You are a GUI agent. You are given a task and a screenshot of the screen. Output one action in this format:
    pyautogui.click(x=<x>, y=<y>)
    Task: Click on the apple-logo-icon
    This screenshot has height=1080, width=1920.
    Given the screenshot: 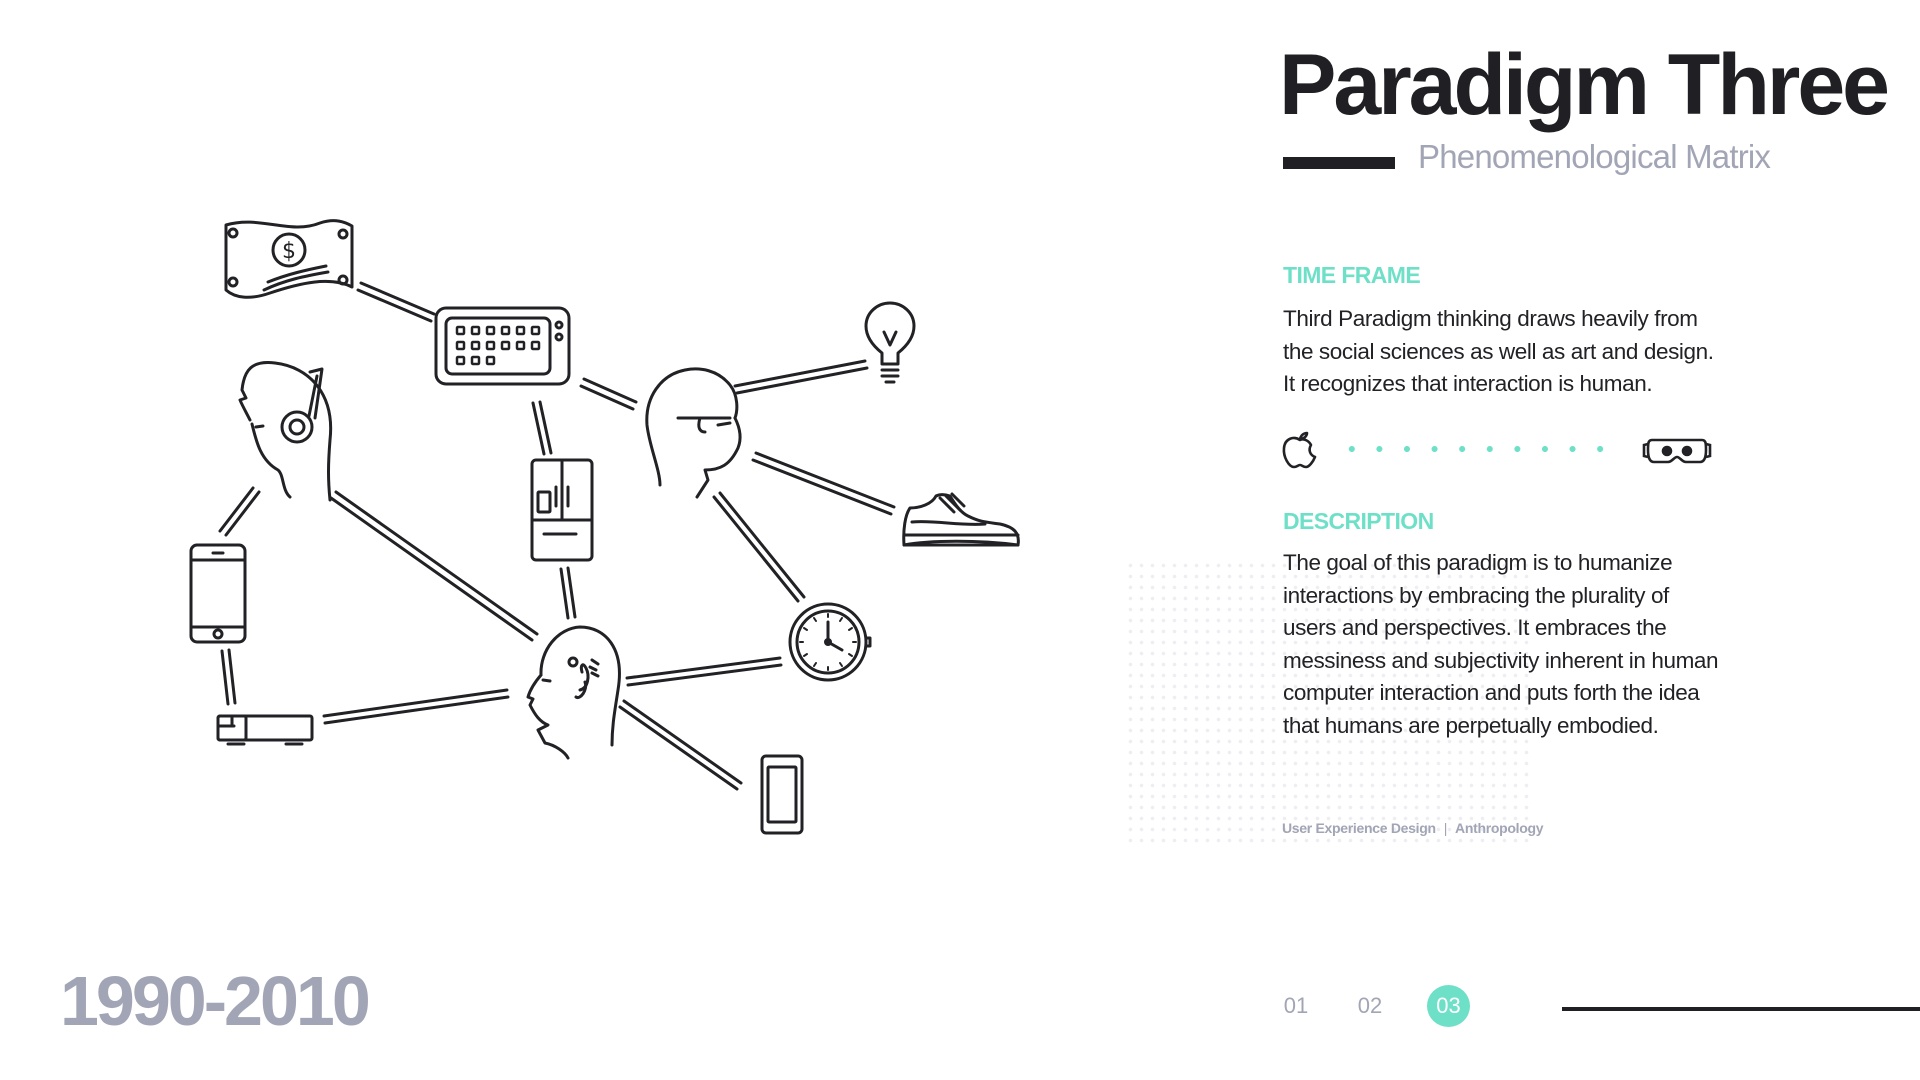 What is the action you would take?
    pyautogui.click(x=1299, y=450)
    